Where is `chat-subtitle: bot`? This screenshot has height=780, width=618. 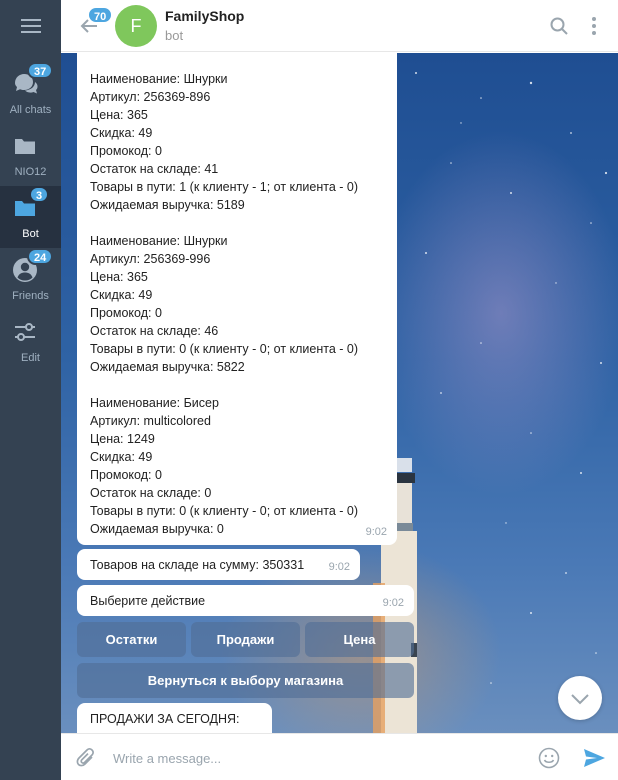
chat-subtitle: bot is located at coordinates (174, 35).